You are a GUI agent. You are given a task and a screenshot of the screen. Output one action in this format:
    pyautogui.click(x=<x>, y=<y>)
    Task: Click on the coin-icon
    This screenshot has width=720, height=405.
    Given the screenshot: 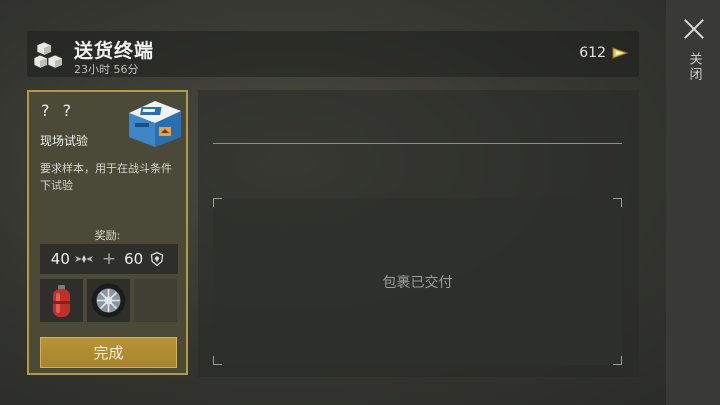 What is the action you would take?
    pyautogui.click(x=620, y=53)
    